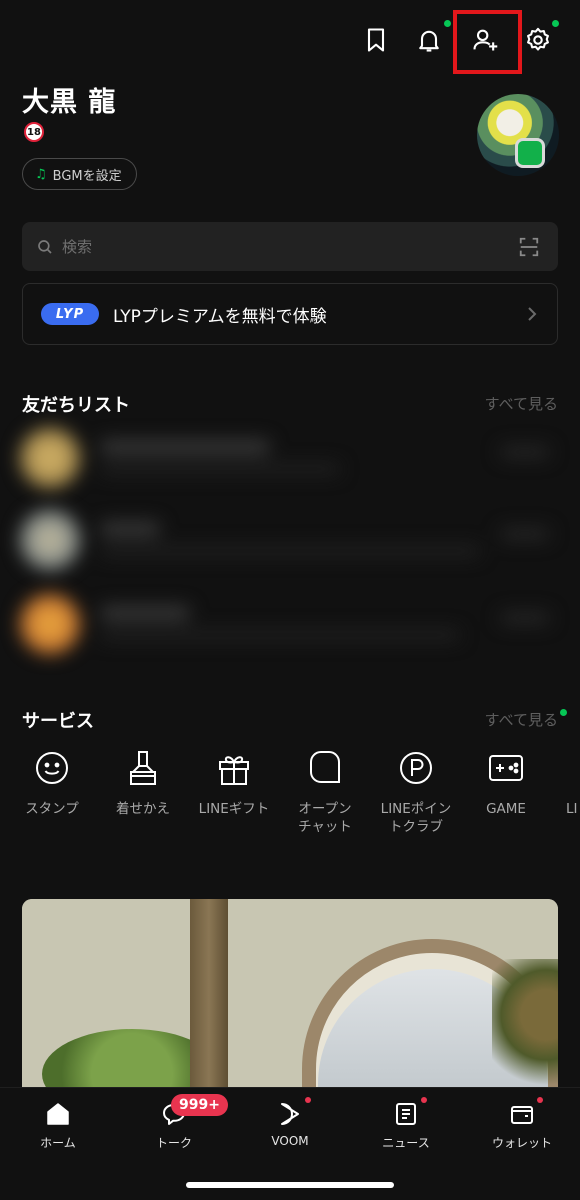  I want to click on service-label: LINEポイン トクラブ, so click(416, 818).